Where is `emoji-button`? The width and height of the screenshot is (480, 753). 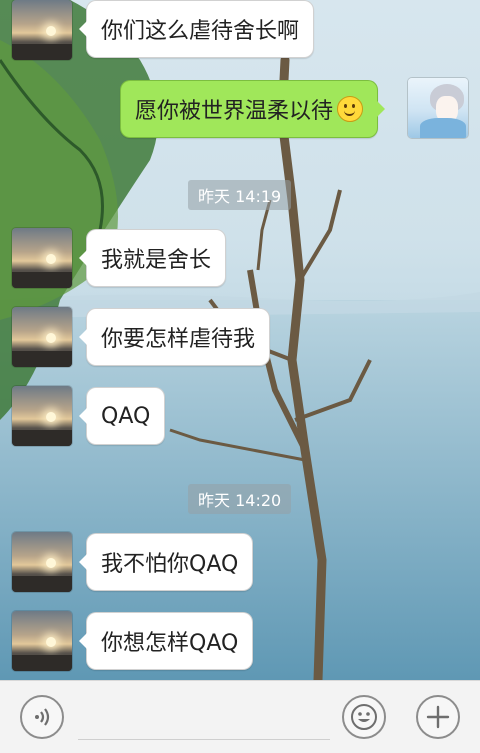 emoji-button is located at coordinates (364, 717).